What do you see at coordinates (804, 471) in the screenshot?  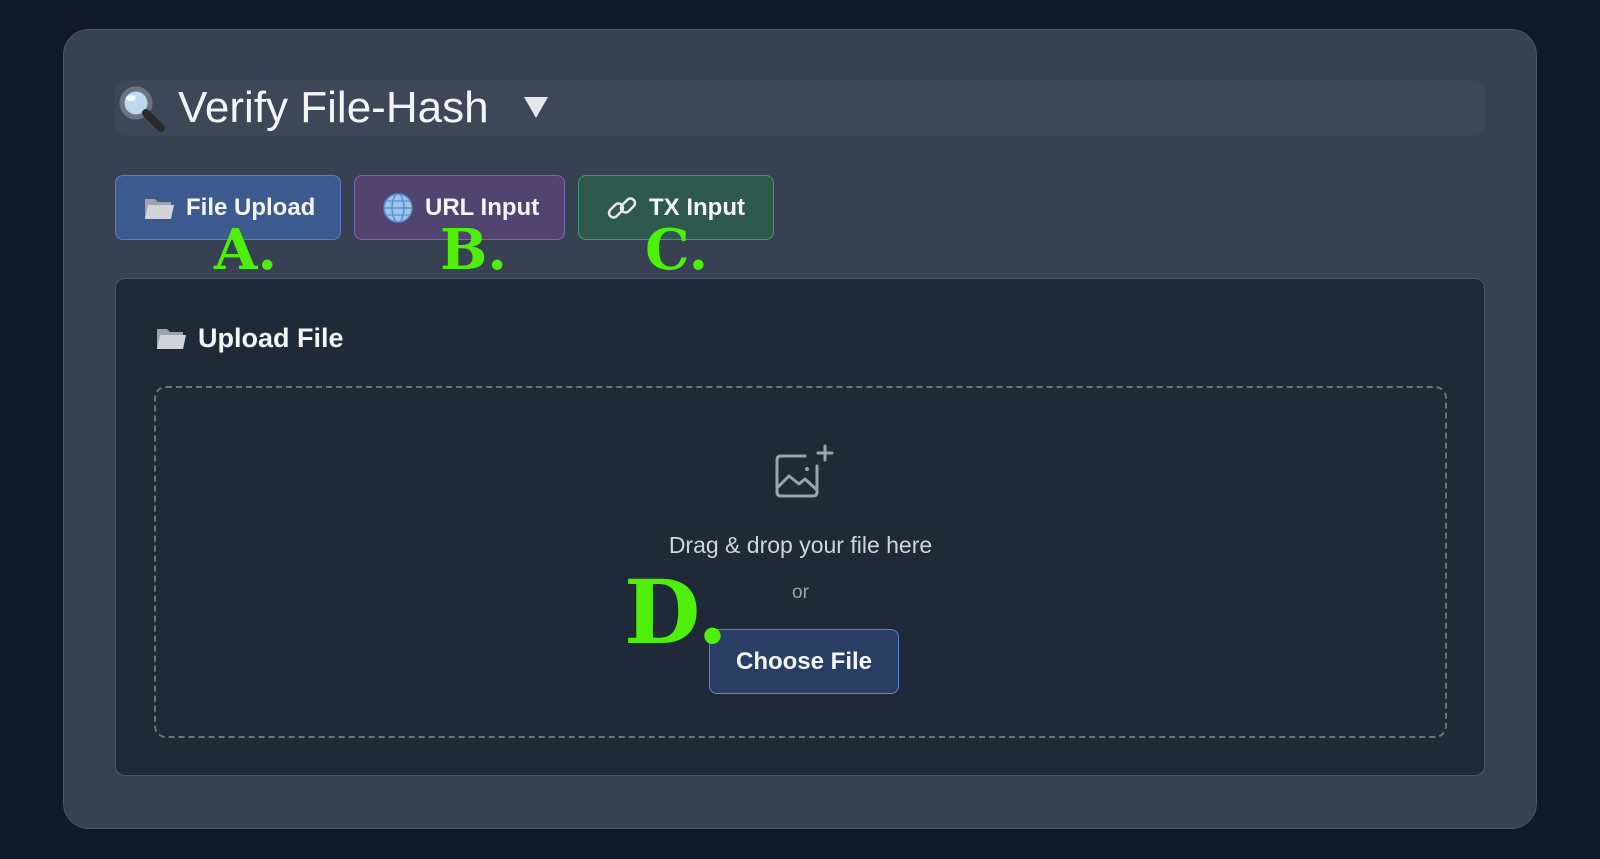 I see `image-add-icon` at bounding box center [804, 471].